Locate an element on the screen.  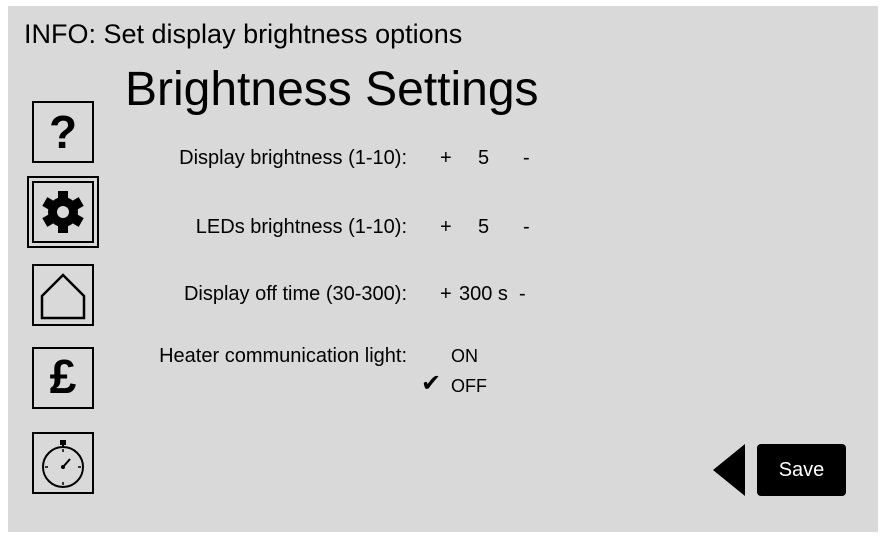
display-off-time-label: Display off time (30-300): is located at coordinates (295, 294).